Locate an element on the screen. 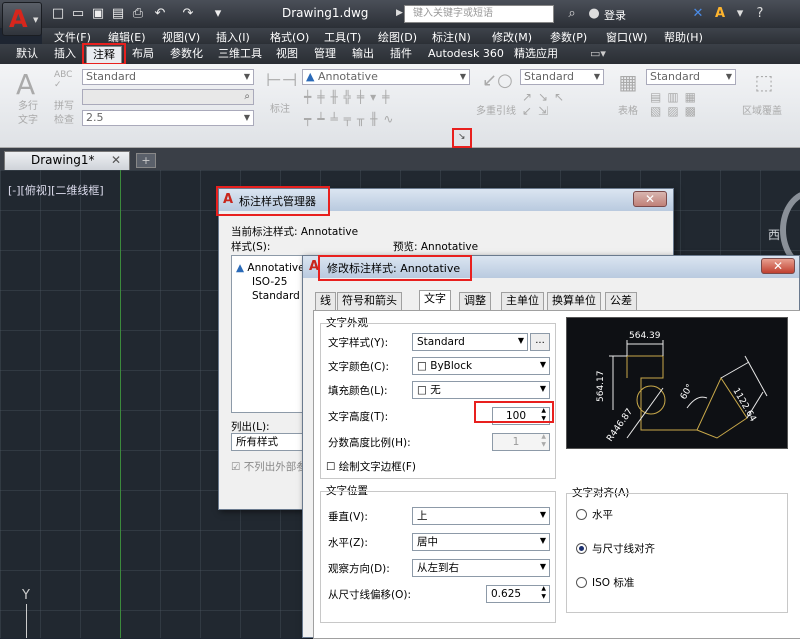 This screenshot has height=639, width=800. application-button: A ▼ is located at coordinates (22, 19).